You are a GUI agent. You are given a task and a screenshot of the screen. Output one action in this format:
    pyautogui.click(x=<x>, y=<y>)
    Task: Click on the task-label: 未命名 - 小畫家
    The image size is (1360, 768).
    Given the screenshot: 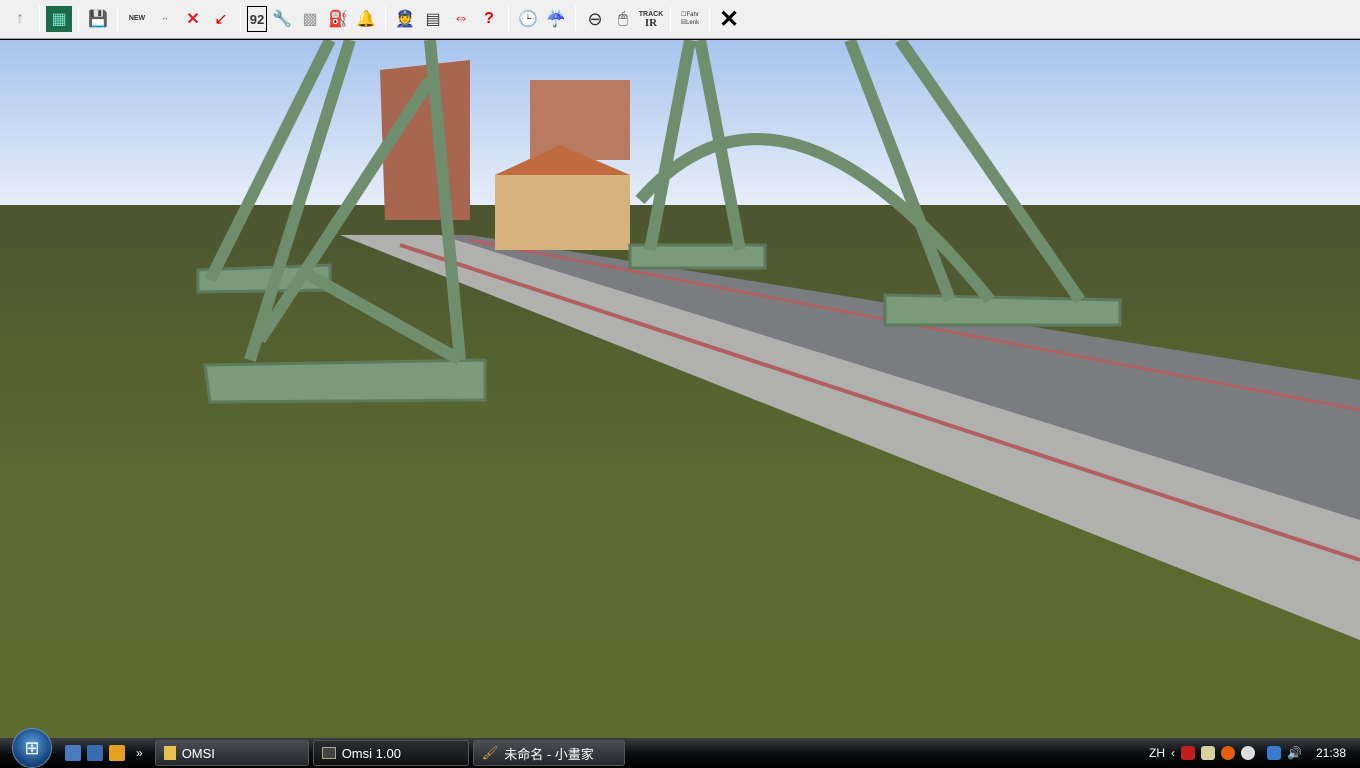 What is the action you would take?
    pyautogui.click(x=549, y=754)
    